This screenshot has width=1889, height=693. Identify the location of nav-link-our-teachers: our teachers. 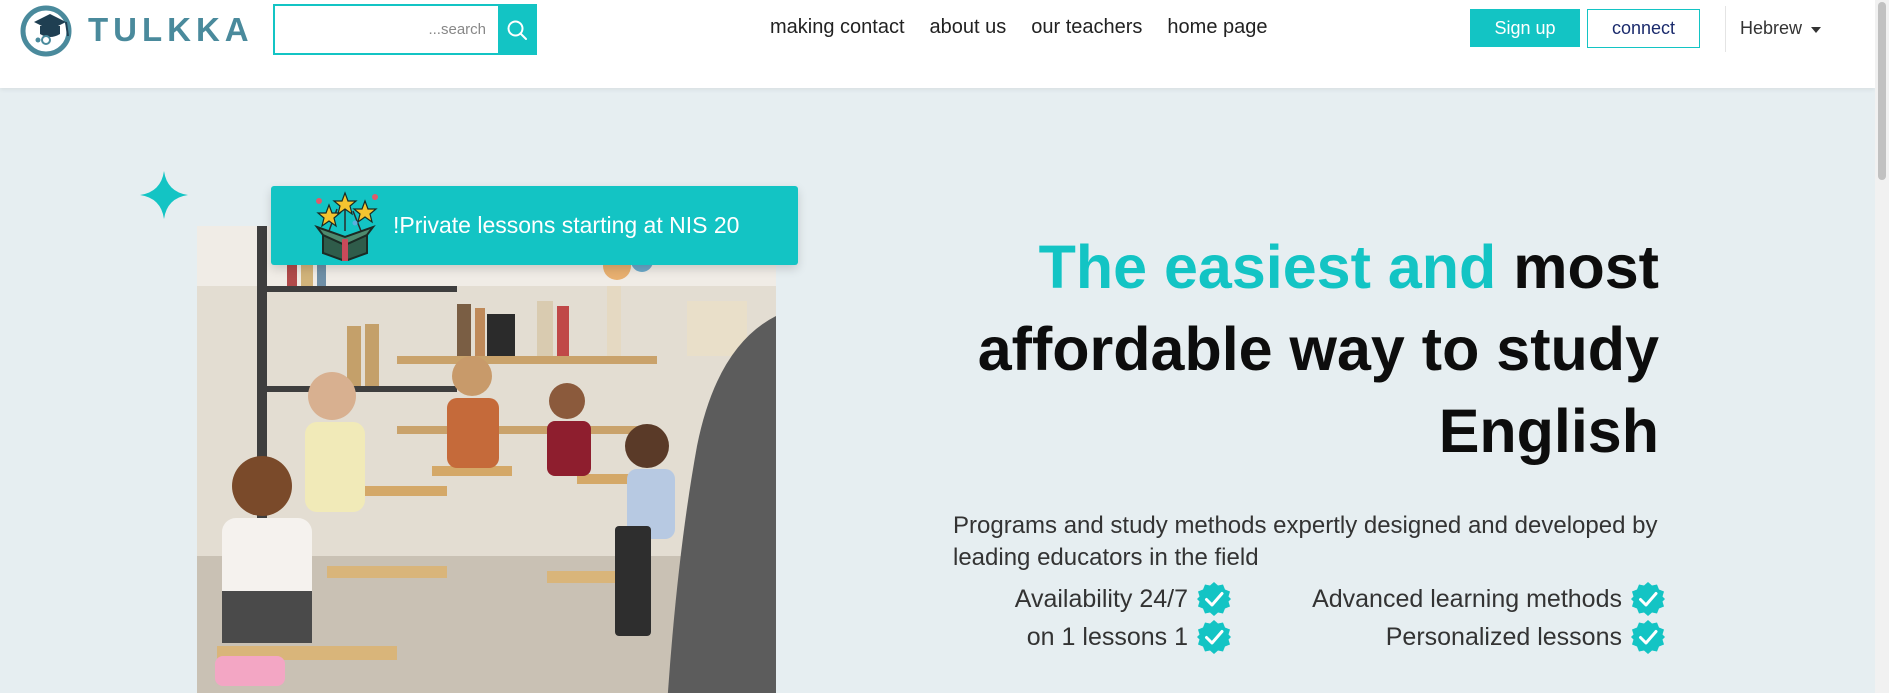
(1086, 27).